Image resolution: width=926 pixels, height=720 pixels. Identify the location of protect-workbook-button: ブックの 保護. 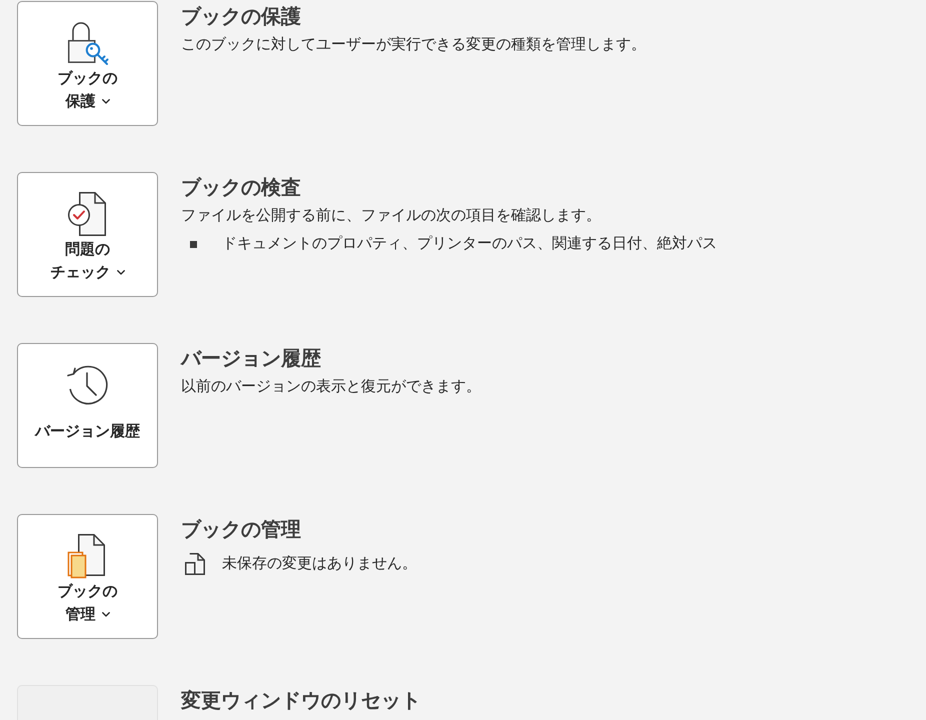
(87, 63).